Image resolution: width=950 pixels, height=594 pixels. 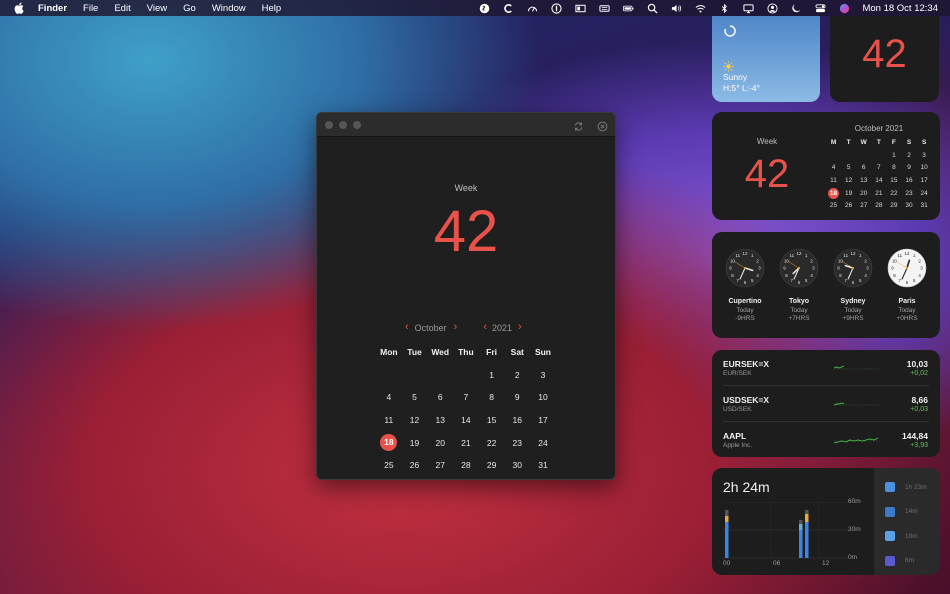 I want to click on mini-calendar-title: October 2021, so click(x=879, y=128).